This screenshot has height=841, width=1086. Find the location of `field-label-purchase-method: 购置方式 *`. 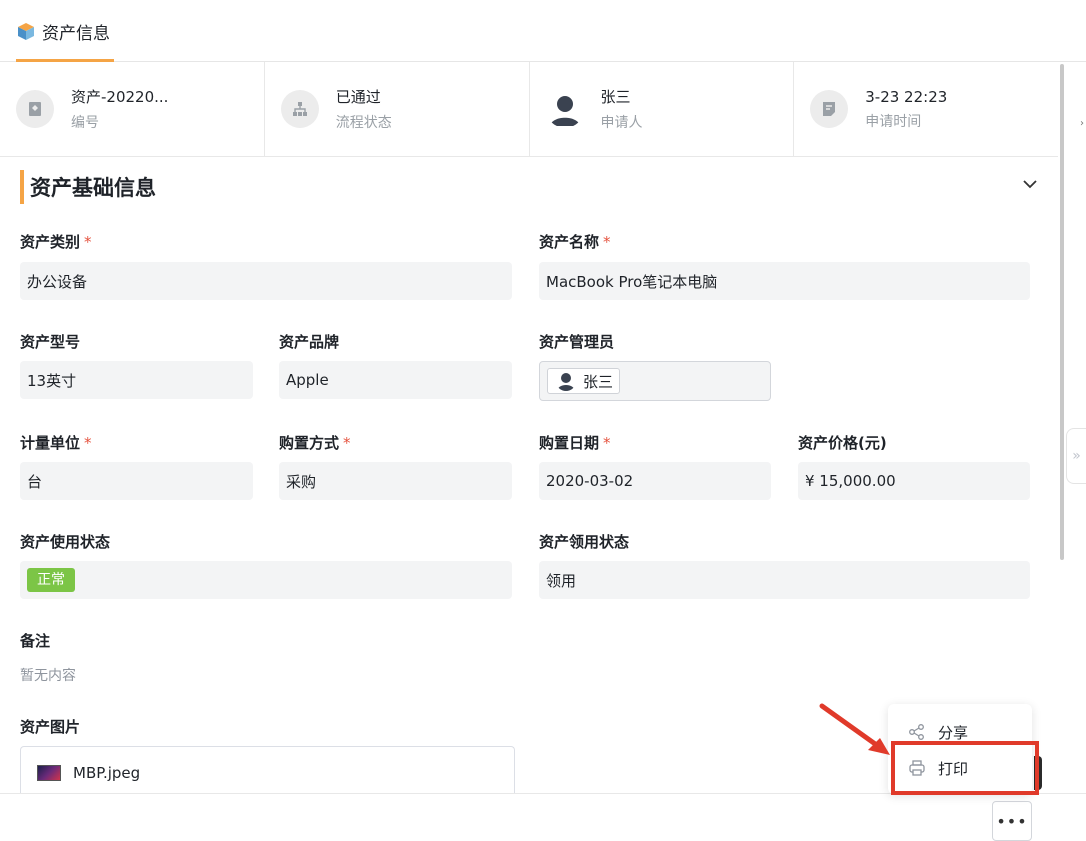

field-label-purchase-method: 购置方式 * is located at coordinates (315, 443).